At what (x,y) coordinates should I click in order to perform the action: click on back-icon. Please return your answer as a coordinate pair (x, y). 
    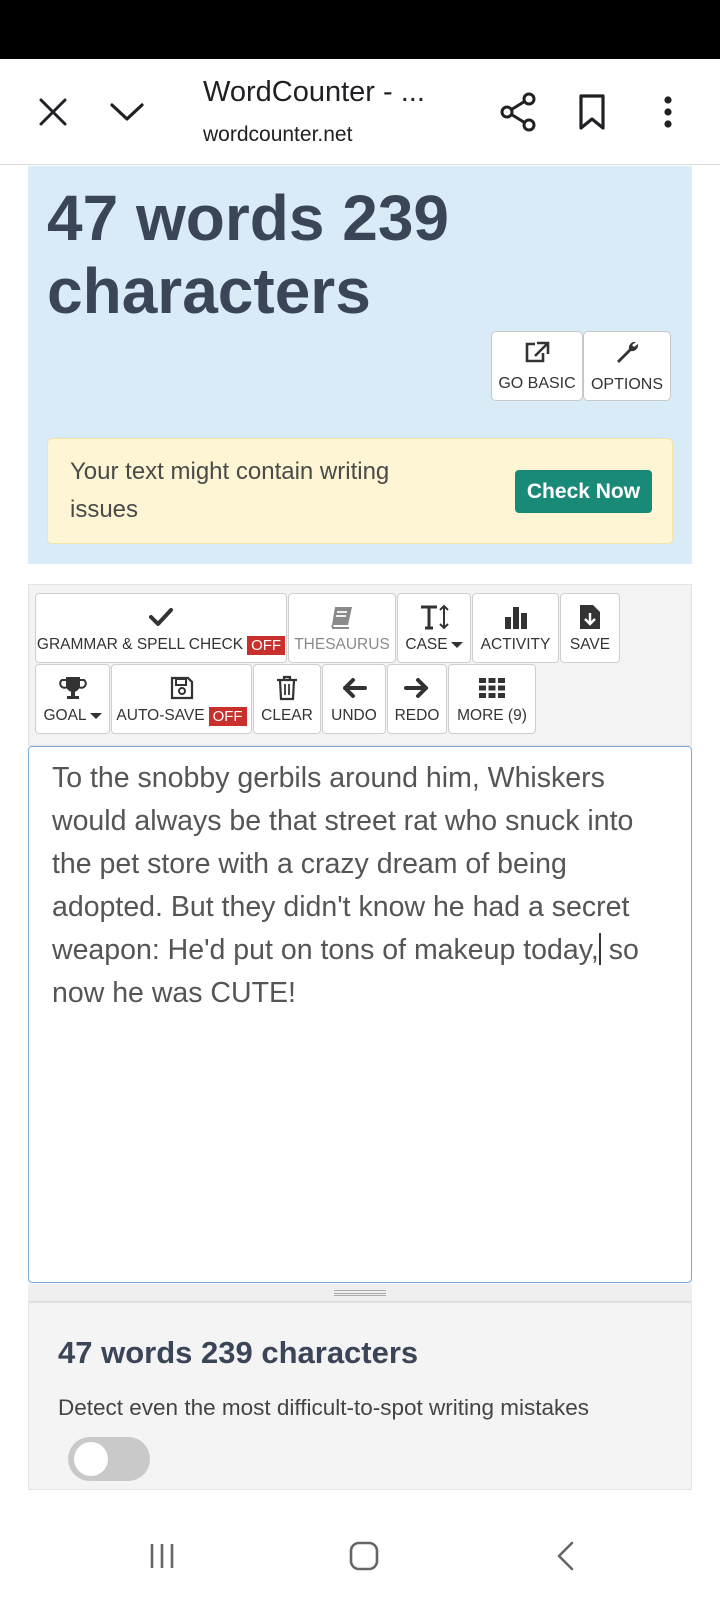
    Looking at the image, I should click on (566, 1556).